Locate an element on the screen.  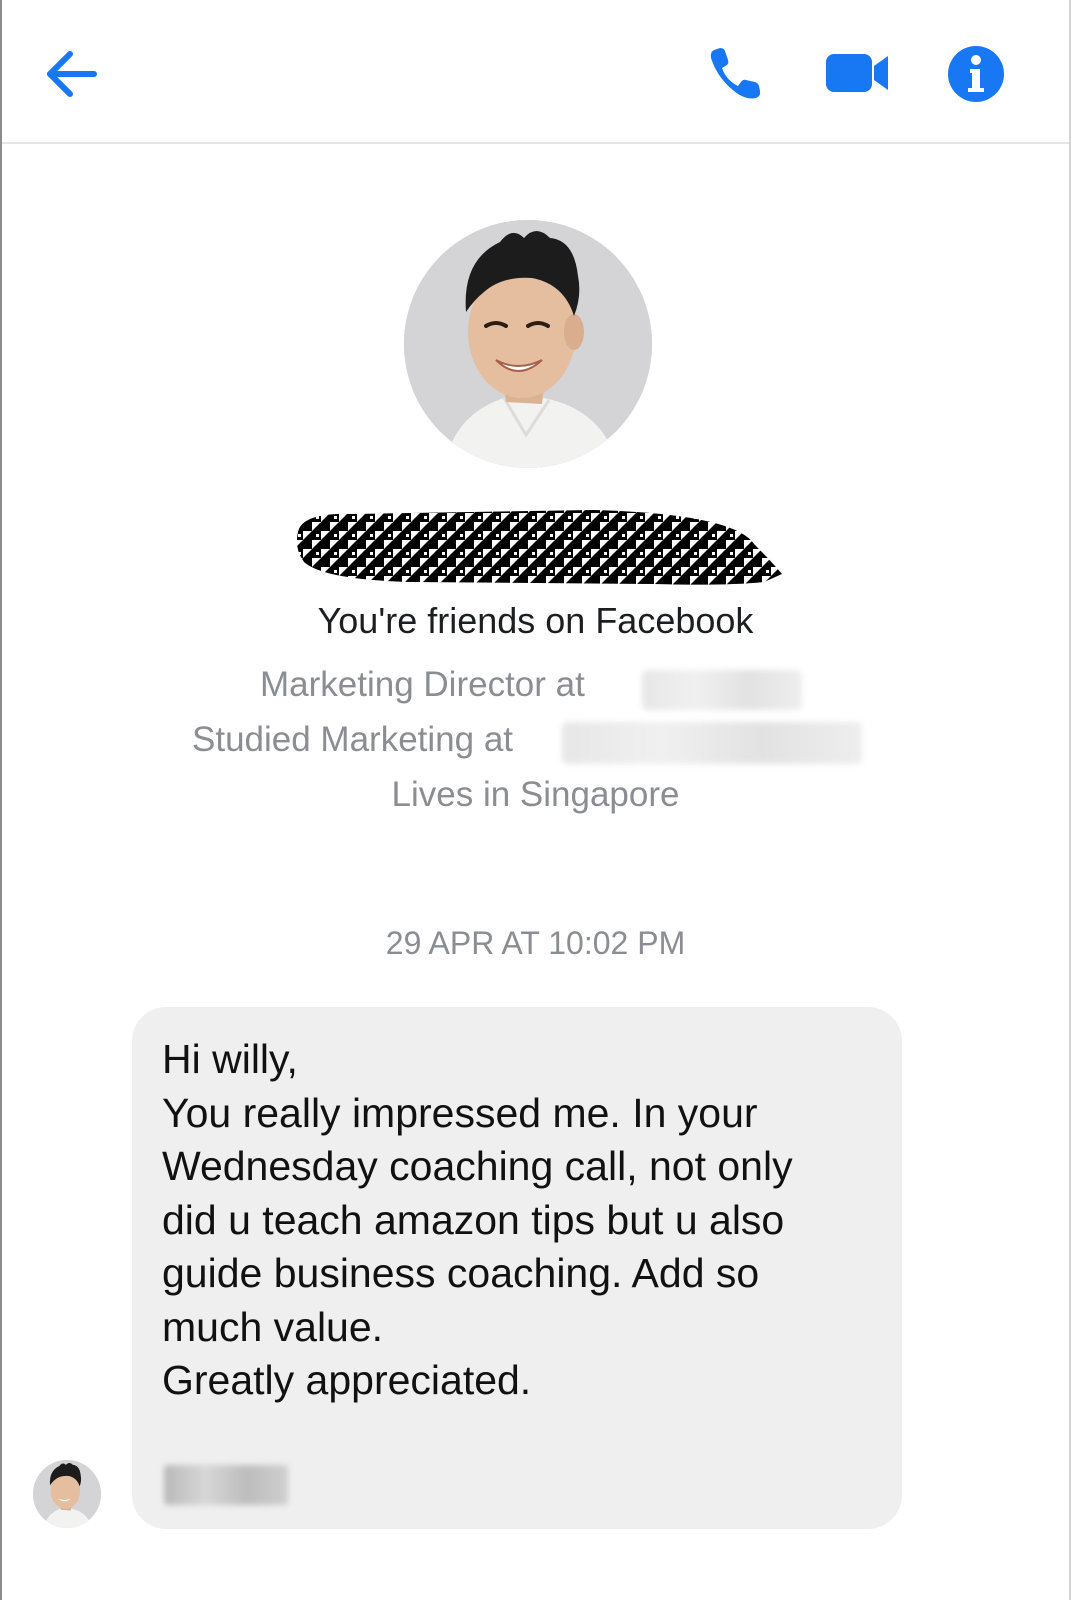
friends-status: You're friends on Facebook is located at coordinates (535, 620).